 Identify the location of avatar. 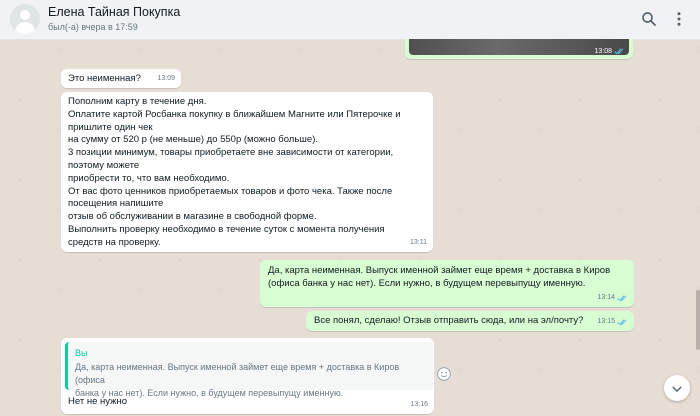
(25, 19).